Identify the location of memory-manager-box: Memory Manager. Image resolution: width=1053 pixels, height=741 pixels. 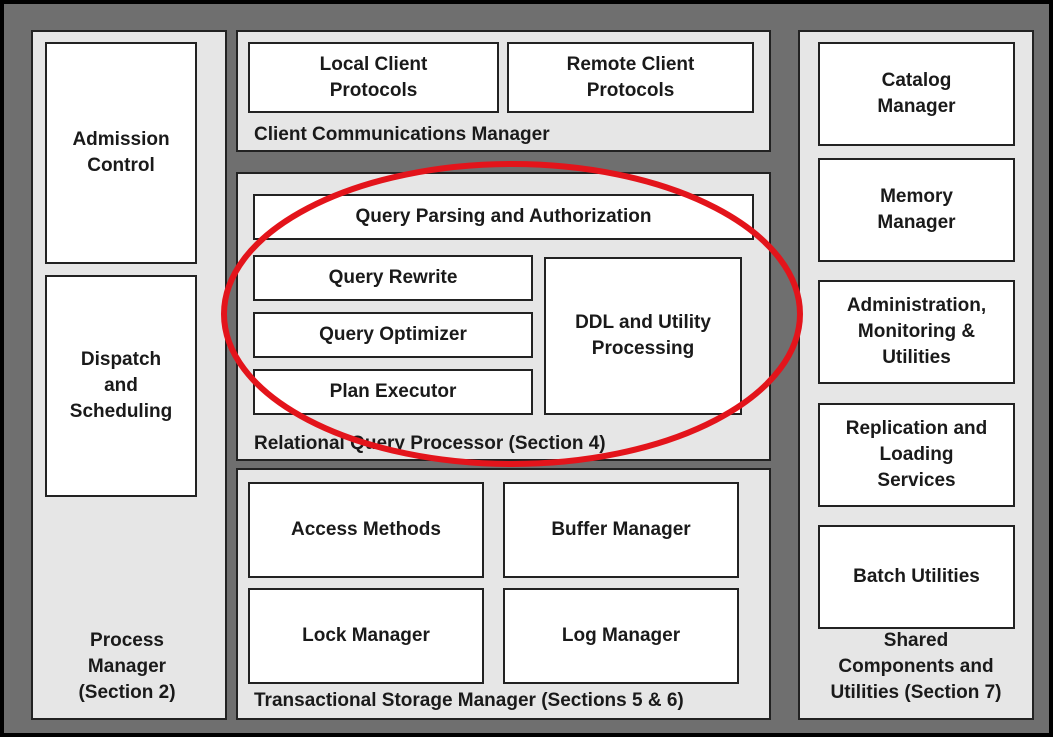
(916, 210).